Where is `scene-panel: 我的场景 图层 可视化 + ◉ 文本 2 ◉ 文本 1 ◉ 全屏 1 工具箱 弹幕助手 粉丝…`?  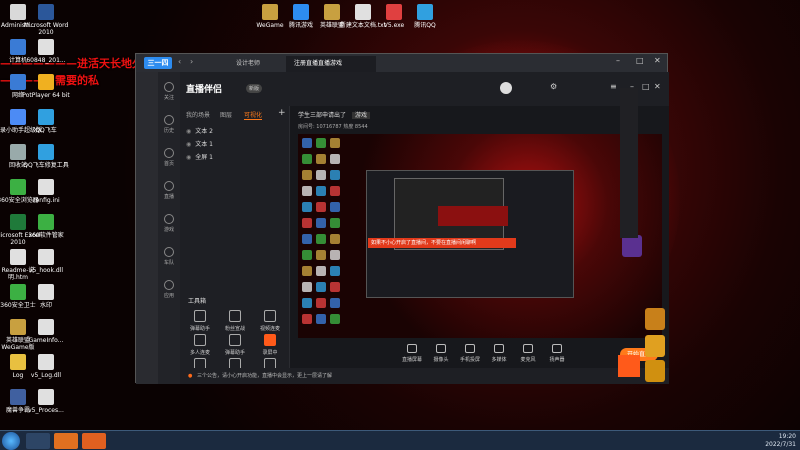
scene-panel: 我的场景 图层 可视化 + ◉ 文本 2 ◉ 文本 1 ◉ 全屏 1 工具箱 弹幕助手 粉丝… is located at coordinates (235, 245).